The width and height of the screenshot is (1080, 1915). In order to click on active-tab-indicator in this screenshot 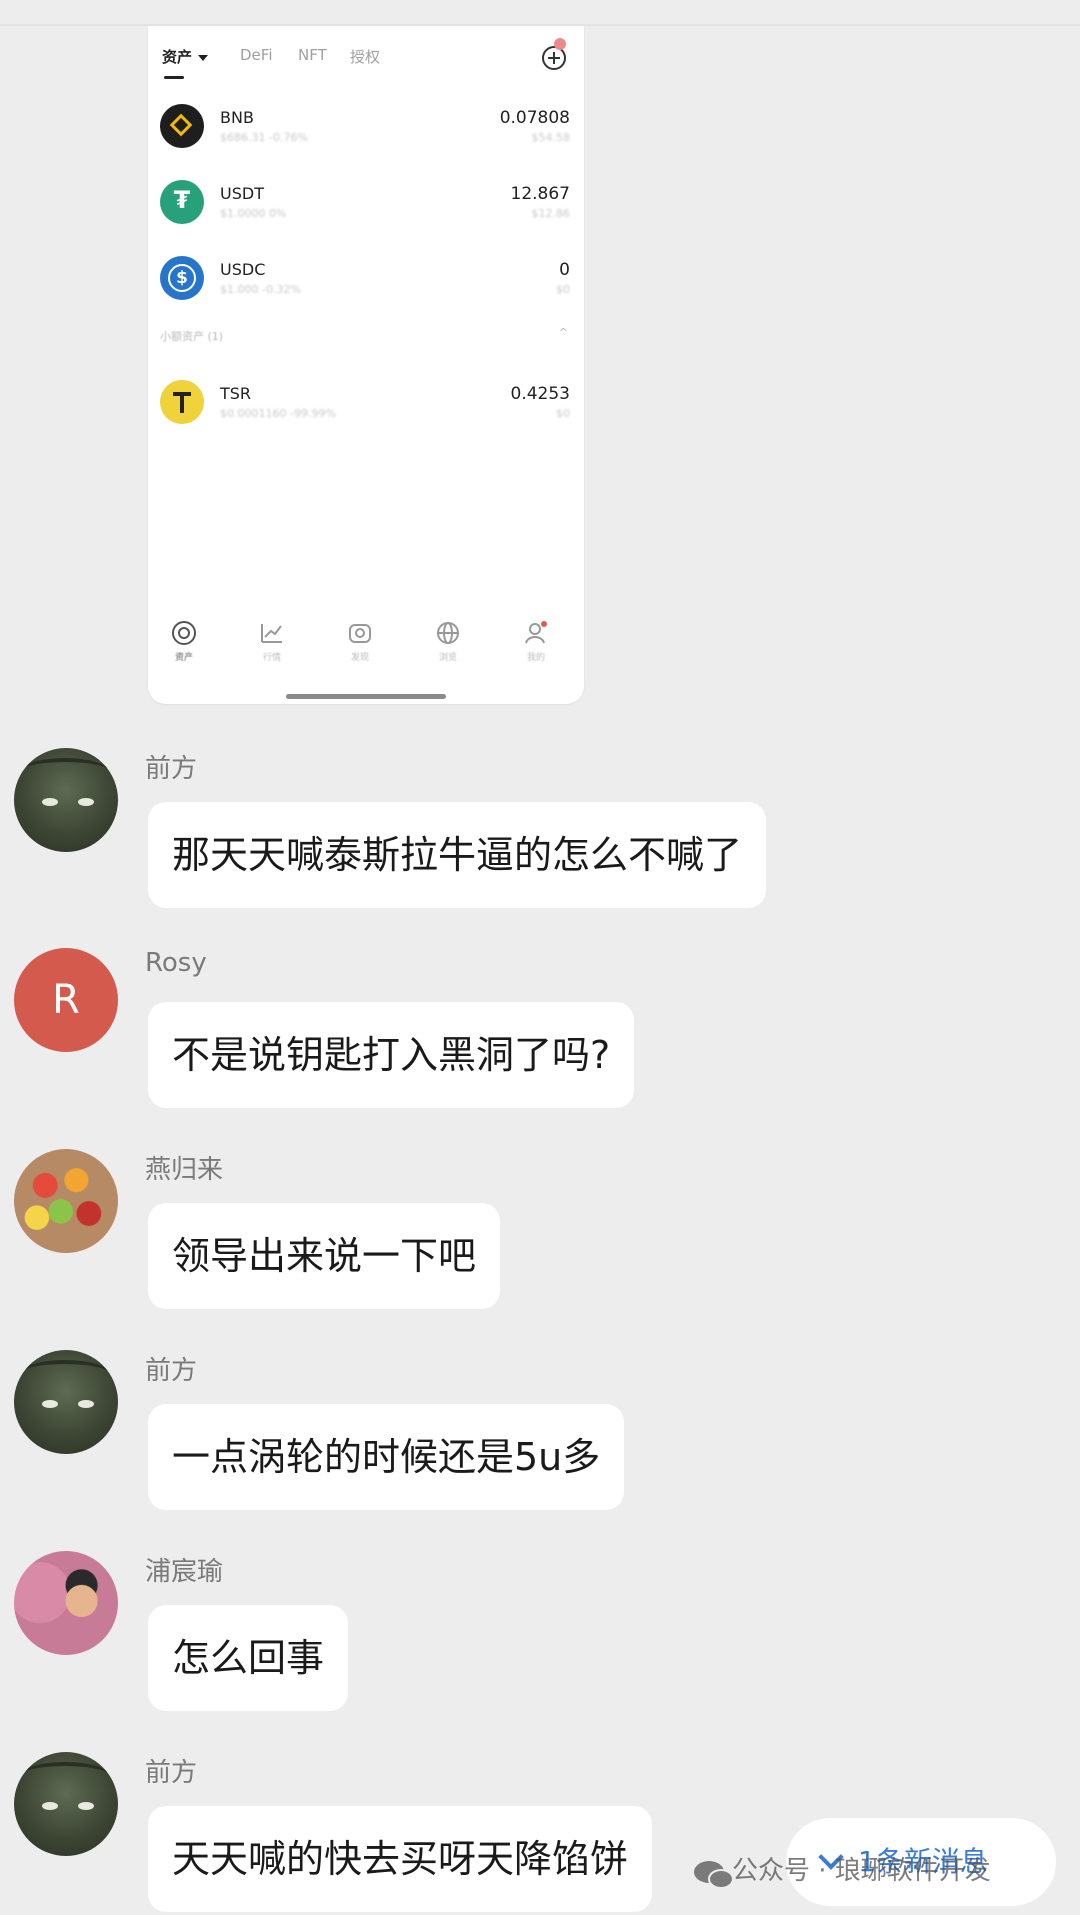, I will do `click(174, 77)`.